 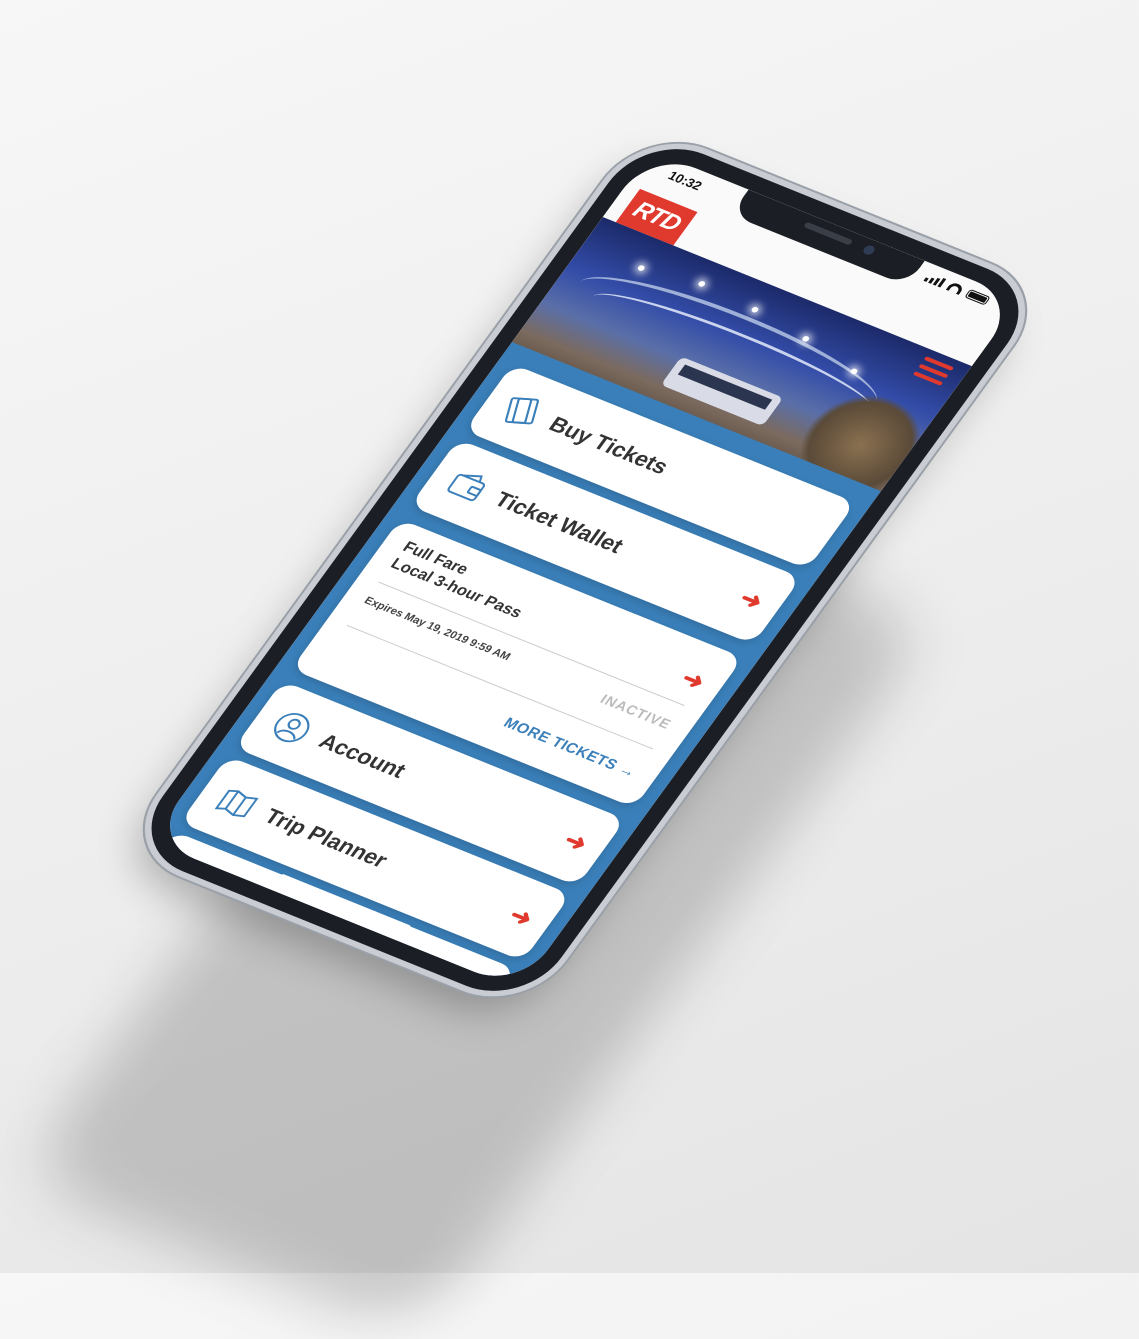 What do you see at coordinates (955, 288) in the screenshot?
I see `wifi-icon` at bounding box center [955, 288].